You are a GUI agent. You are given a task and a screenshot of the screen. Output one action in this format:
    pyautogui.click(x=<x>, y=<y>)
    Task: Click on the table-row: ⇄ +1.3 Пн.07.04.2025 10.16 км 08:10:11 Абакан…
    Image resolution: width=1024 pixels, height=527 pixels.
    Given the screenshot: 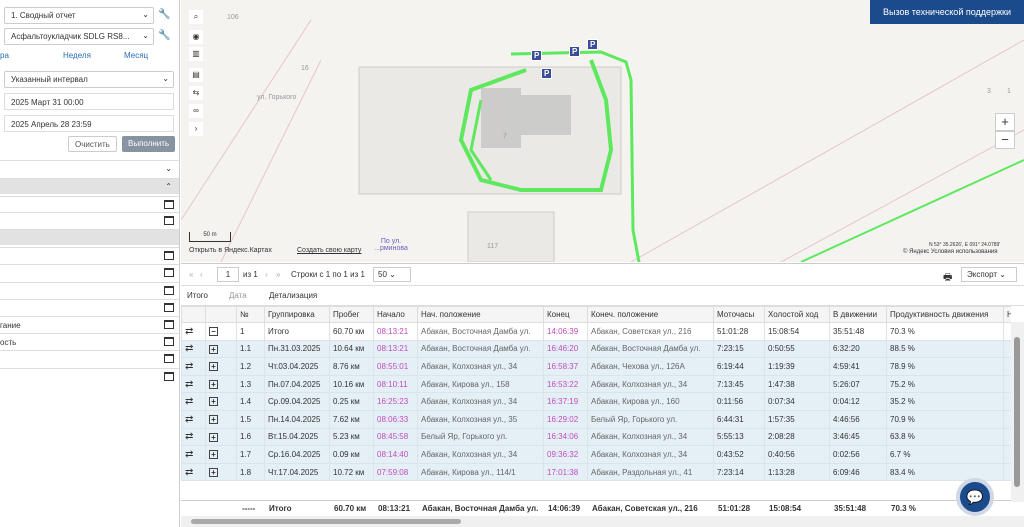 What is the action you would take?
    pyautogui.click(x=596, y=384)
    